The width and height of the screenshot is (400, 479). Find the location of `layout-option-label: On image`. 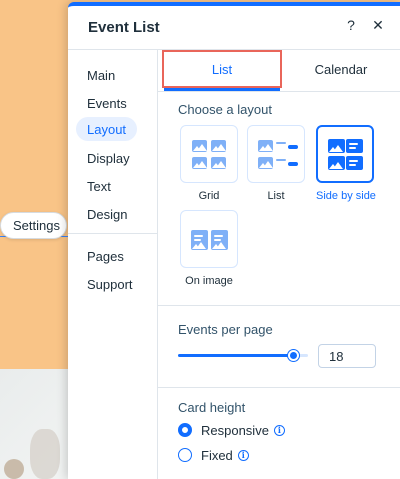

layout-option-label: On image is located at coordinates (209, 281).